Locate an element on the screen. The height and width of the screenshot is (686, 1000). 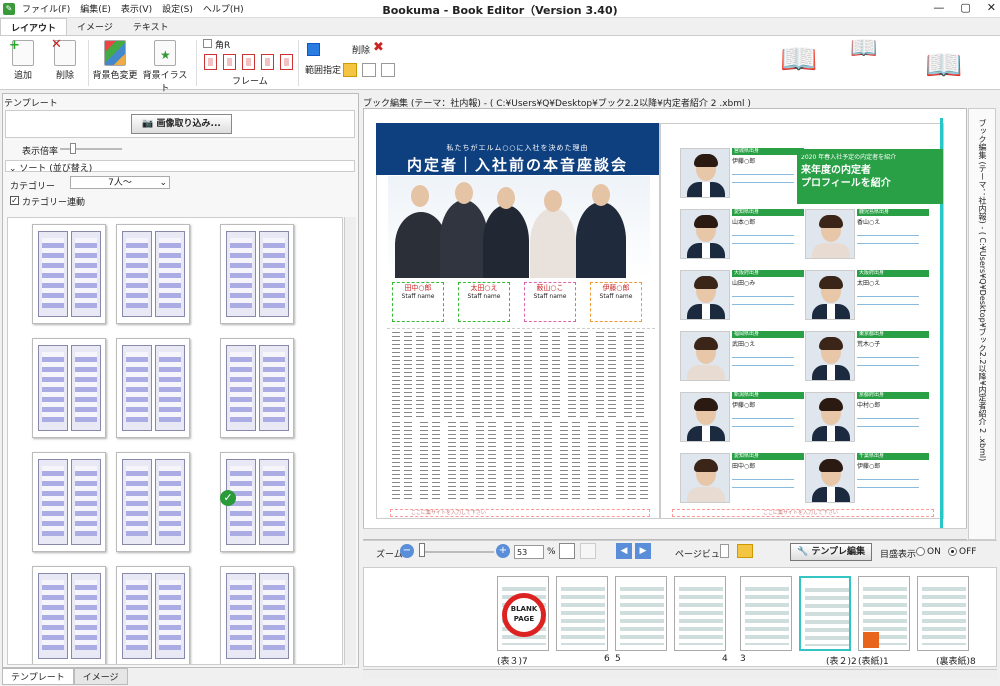
category-link-checkbox: ✓ is located at coordinates (14, 200).